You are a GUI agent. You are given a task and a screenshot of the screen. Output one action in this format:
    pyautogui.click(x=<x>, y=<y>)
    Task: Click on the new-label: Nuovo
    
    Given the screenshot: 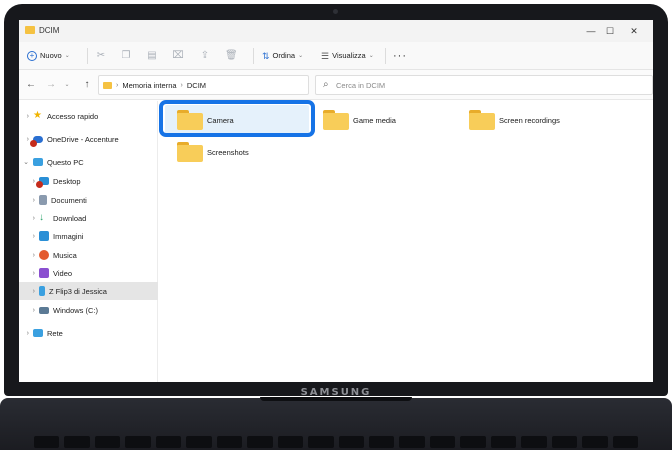 What is the action you would take?
    pyautogui.click(x=51, y=55)
    